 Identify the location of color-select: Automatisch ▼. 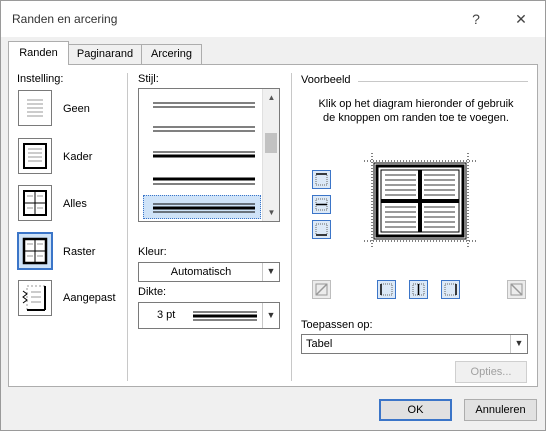
(209, 272).